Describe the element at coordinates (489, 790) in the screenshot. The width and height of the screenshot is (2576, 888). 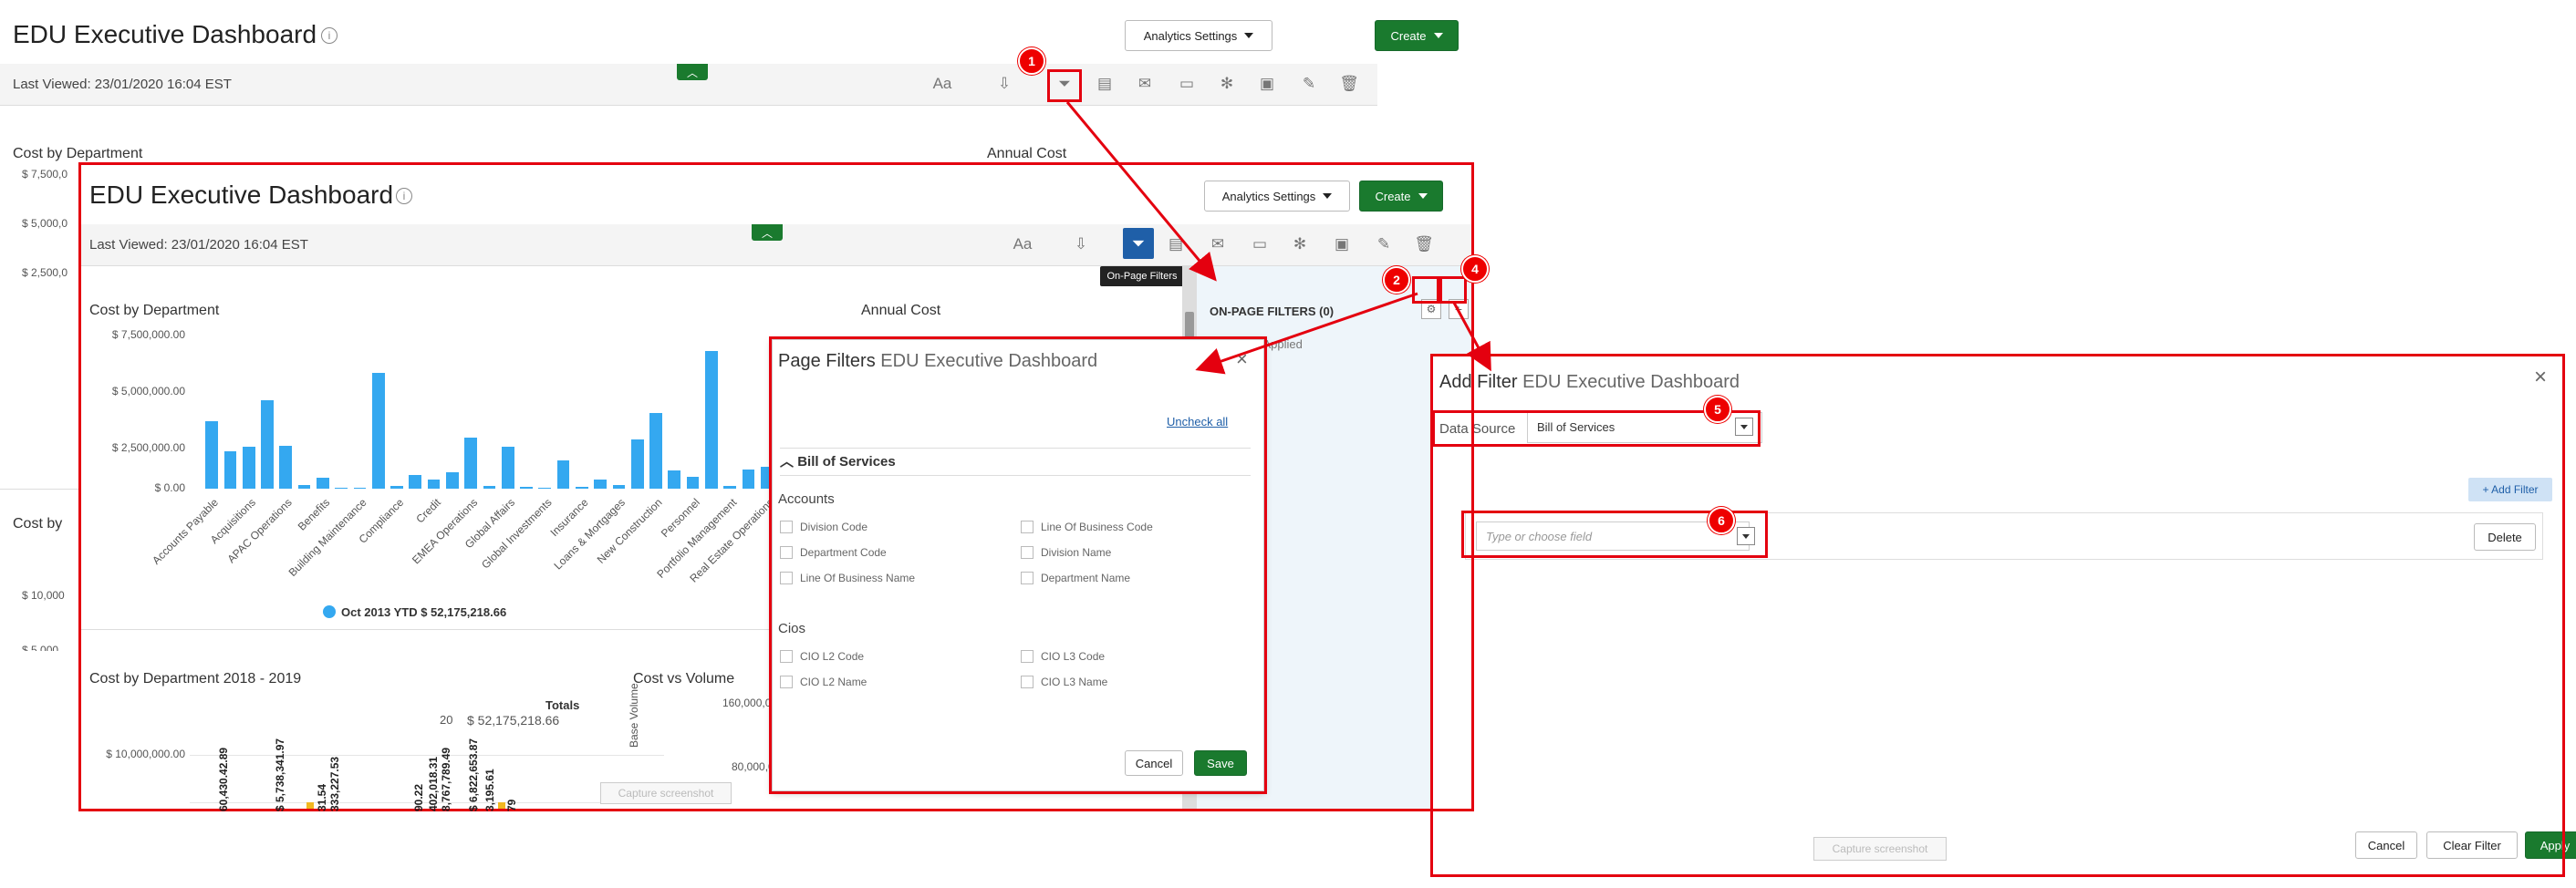
I see `bar-value-label: 3,195.61` at that location.